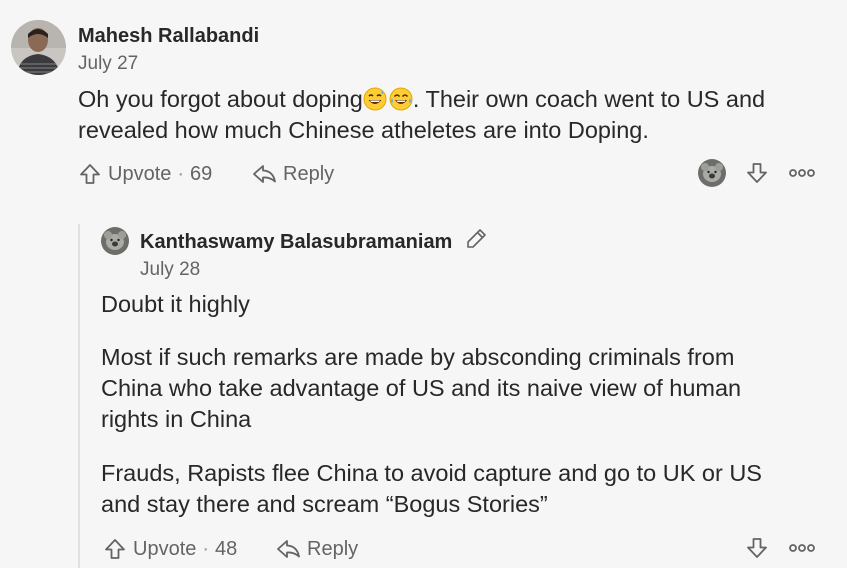 This screenshot has width=847, height=568. I want to click on comment-text-start: Oh you forgot about doping, so click(220, 99).